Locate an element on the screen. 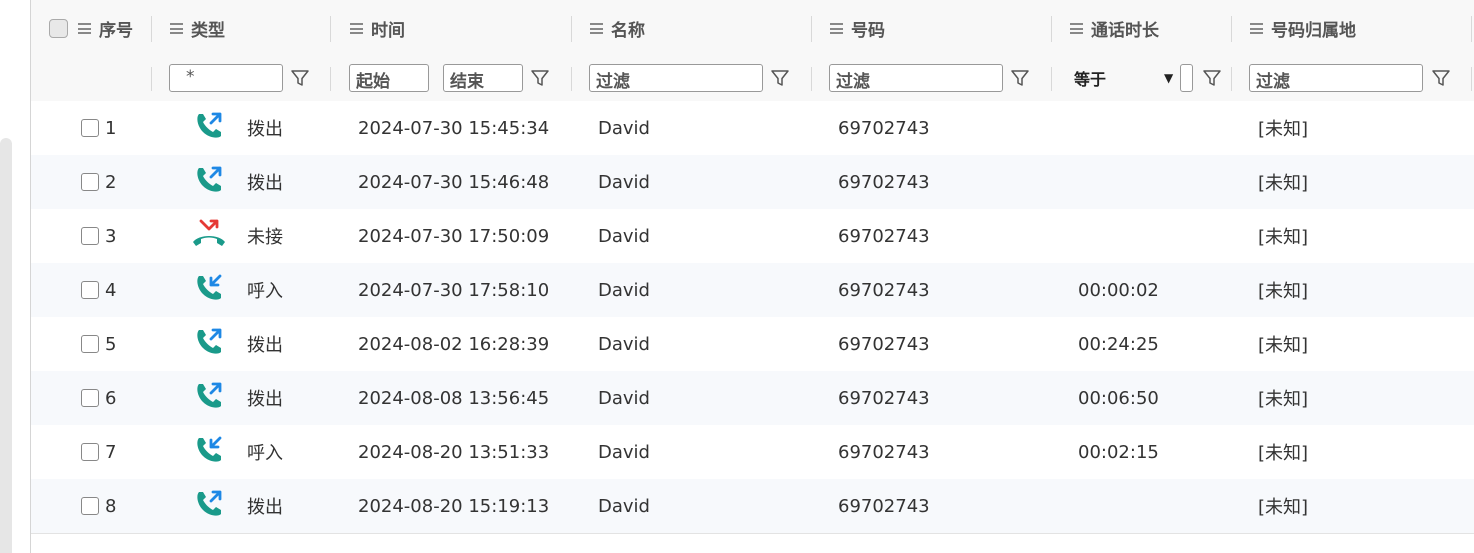 The image size is (1474, 553). header-number-label: 号码 is located at coordinates (868, 31).